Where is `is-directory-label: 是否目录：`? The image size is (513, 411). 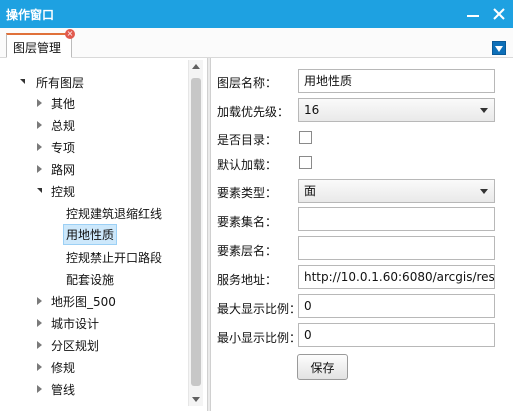 is-directory-label: 是否目录： is located at coordinates (247, 140).